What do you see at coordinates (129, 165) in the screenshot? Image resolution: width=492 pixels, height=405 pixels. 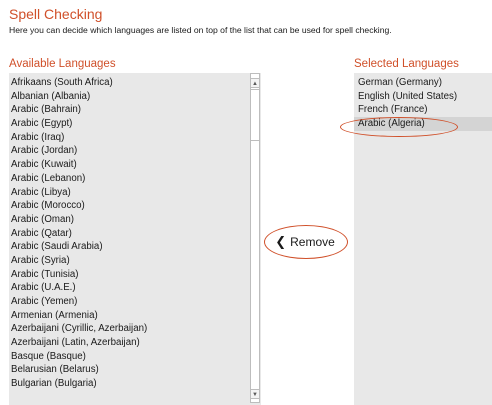 I see `available-language-item: Arabic (Kuwait)` at bounding box center [129, 165].